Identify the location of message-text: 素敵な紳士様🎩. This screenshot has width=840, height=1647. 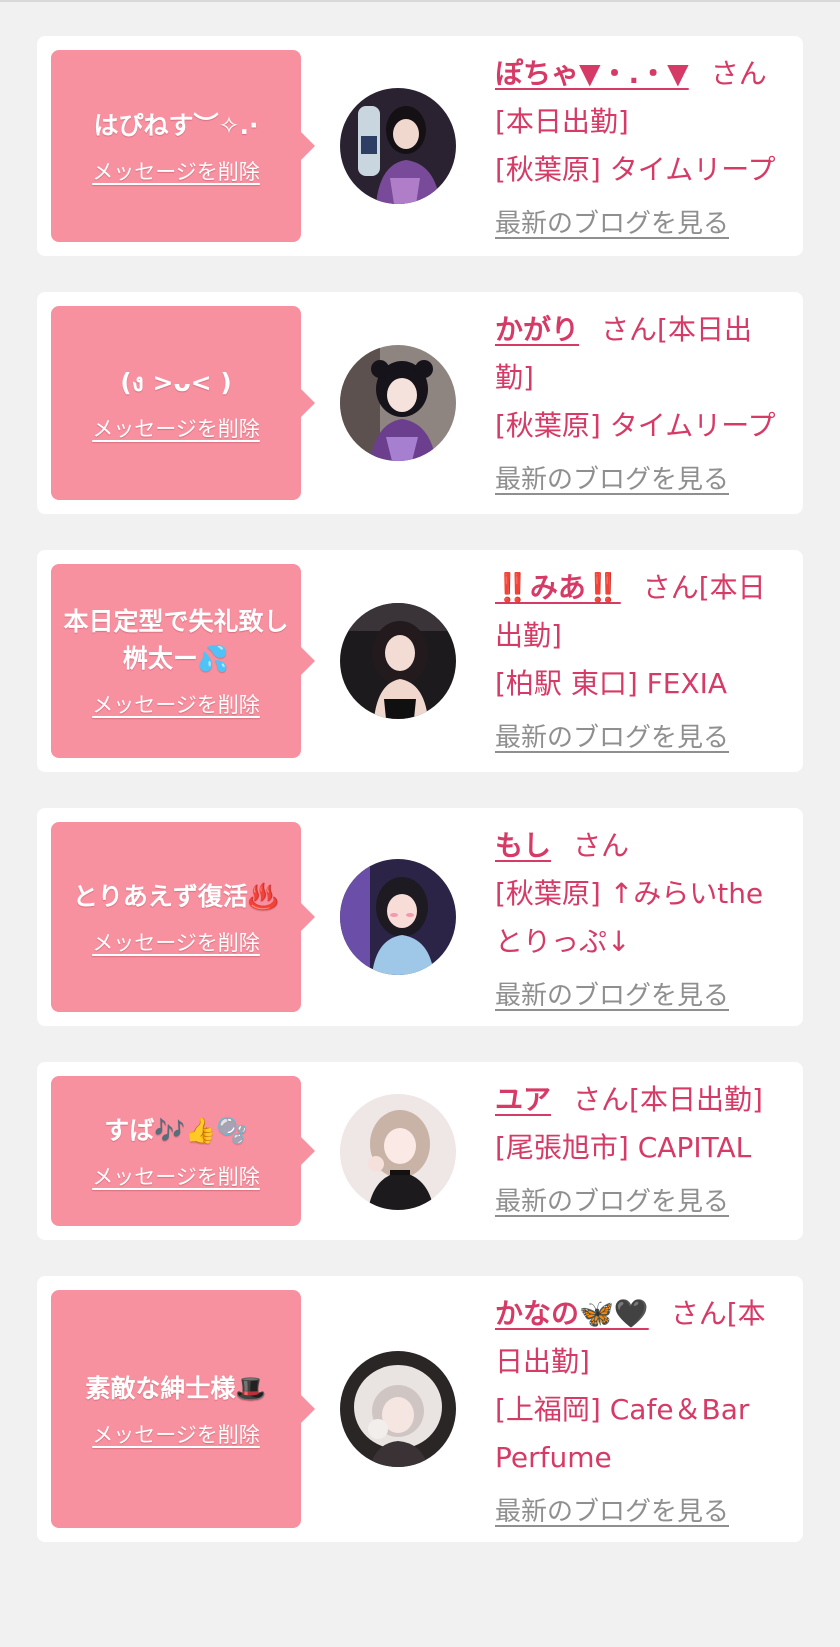
(176, 1388).